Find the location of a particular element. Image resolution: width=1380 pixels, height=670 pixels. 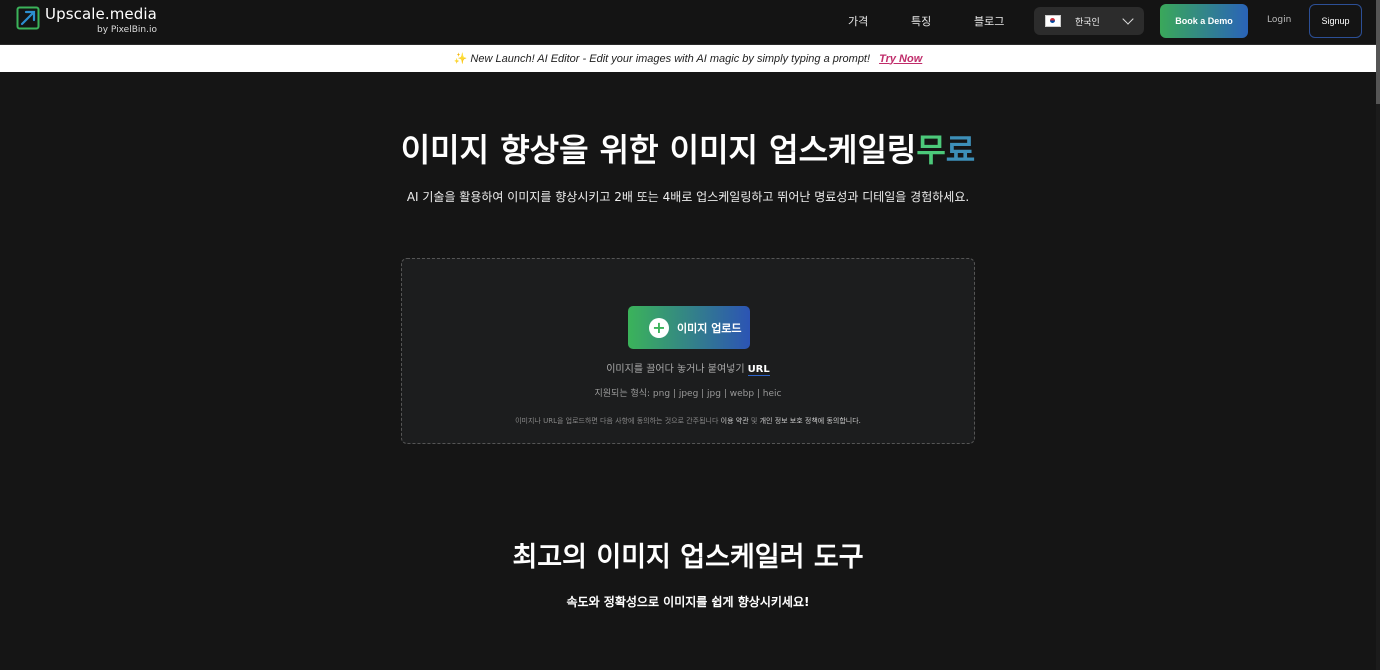

logo-subtitle: by PixelBin.io is located at coordinates (126, 30).